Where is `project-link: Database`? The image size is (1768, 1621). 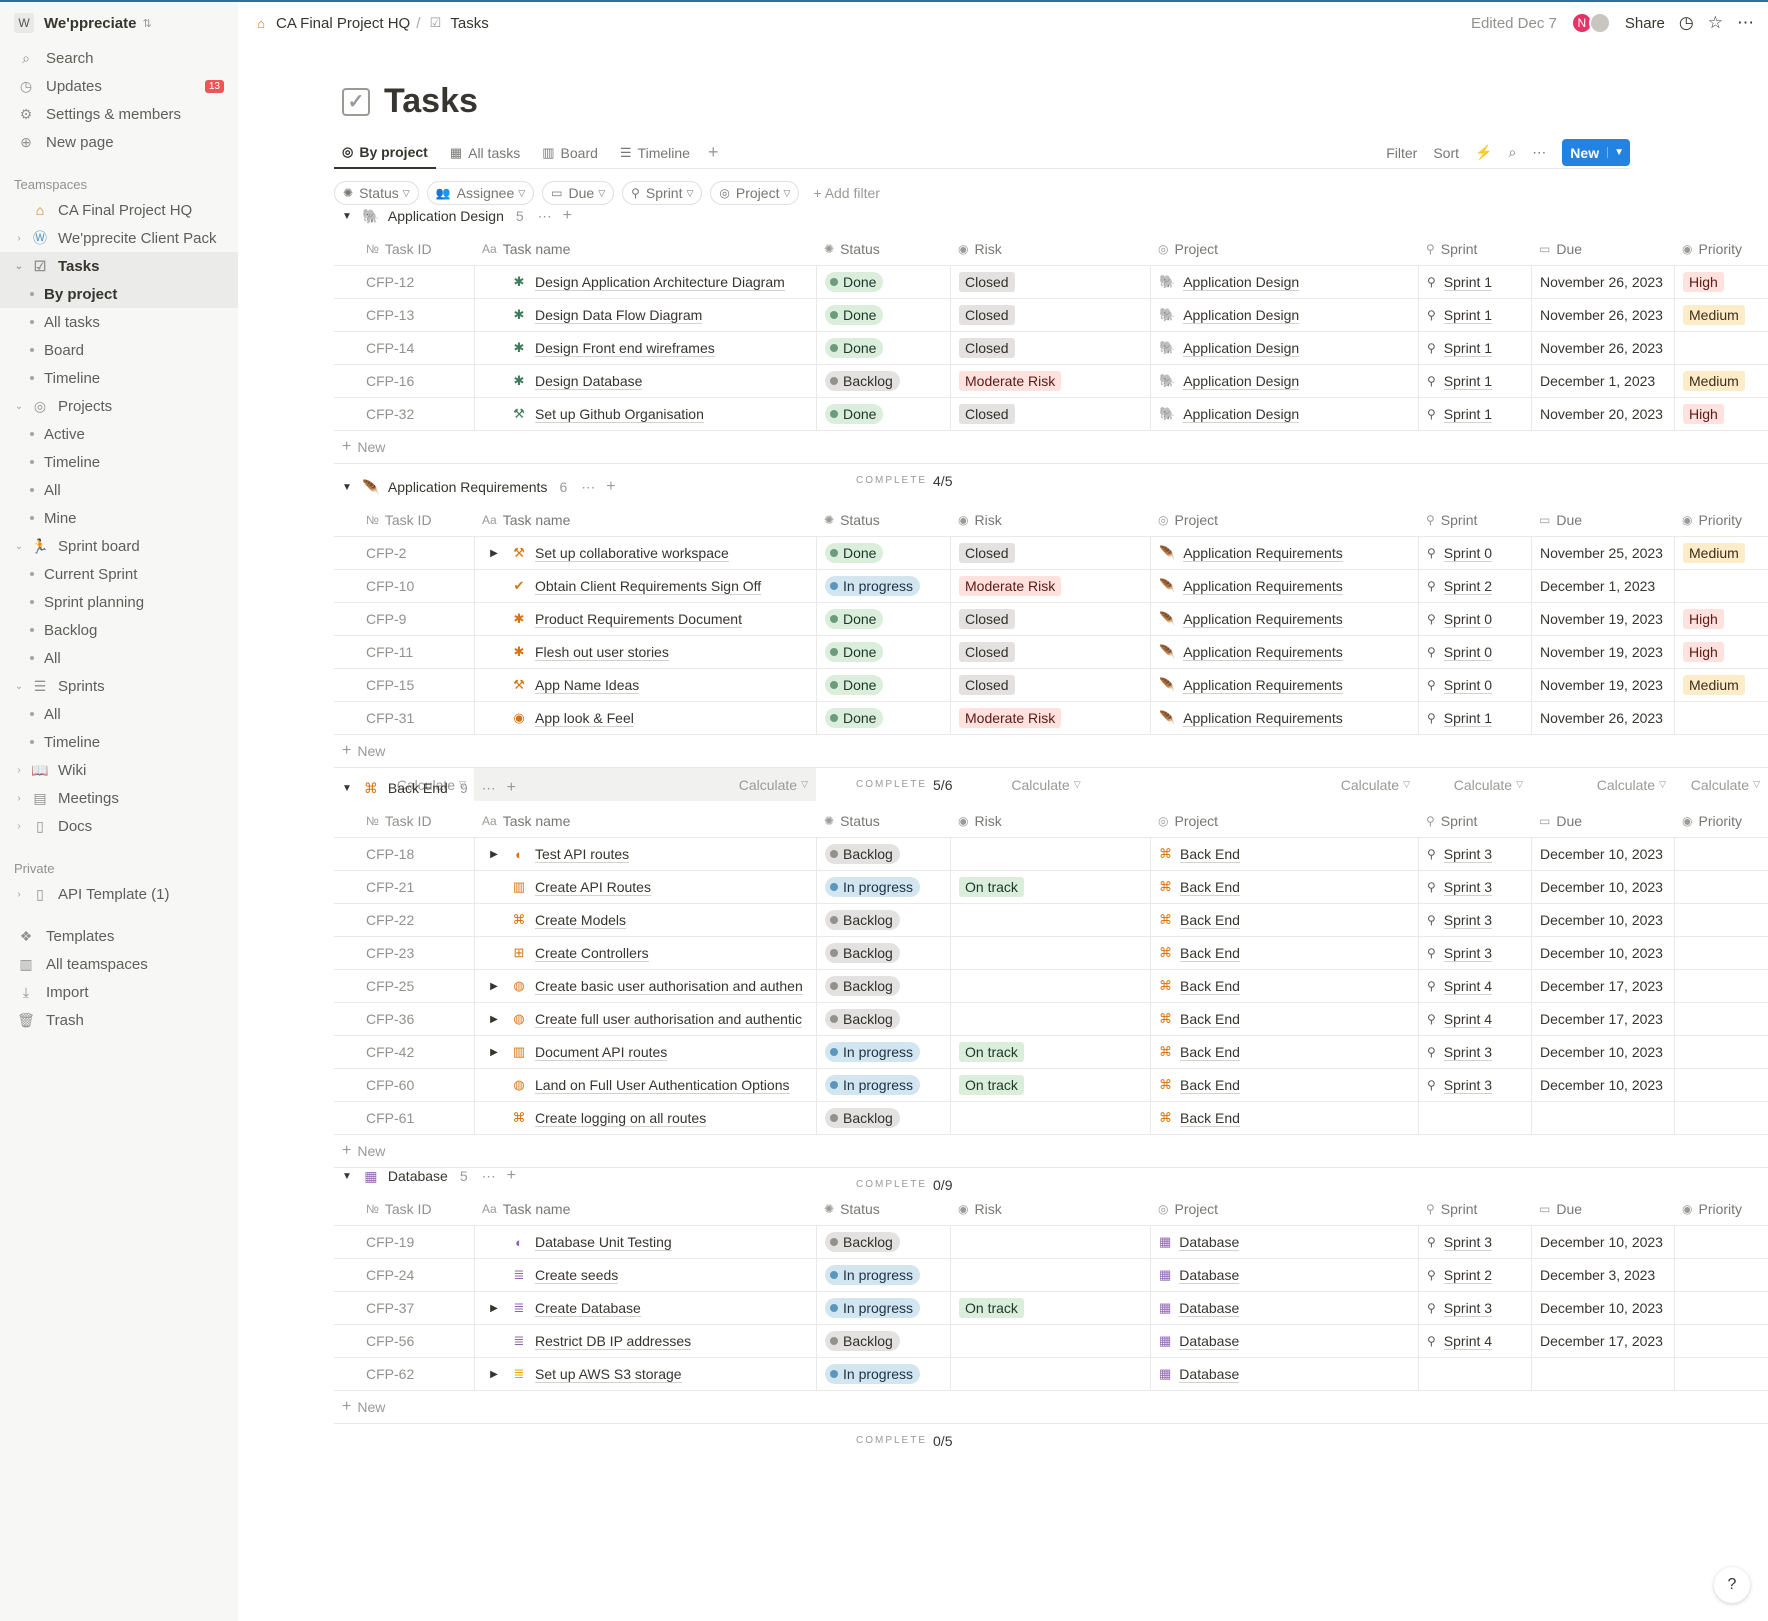
project-link: Database is located at coordinates (1209, 1275).